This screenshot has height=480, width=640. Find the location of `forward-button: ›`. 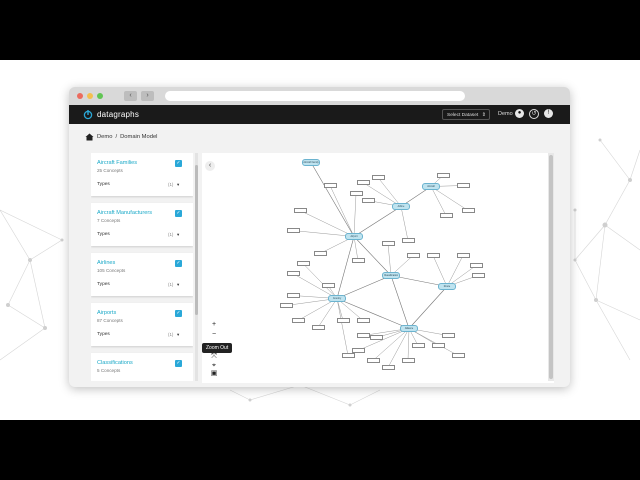

forward-button: › is located at coordinates (147, 96).